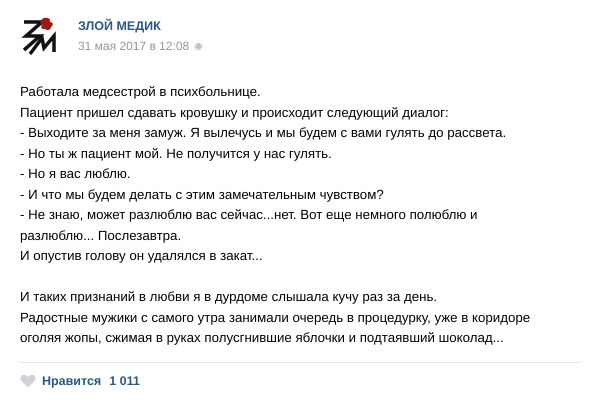 This screenshot has height=404, width=600. Describe the element at coordinates (249, 215) in the screenshot. I see `post-text-line: - Не знаю, может разлюблю вас сейчас...нет. Вот еще немного полюблю и` at that location.